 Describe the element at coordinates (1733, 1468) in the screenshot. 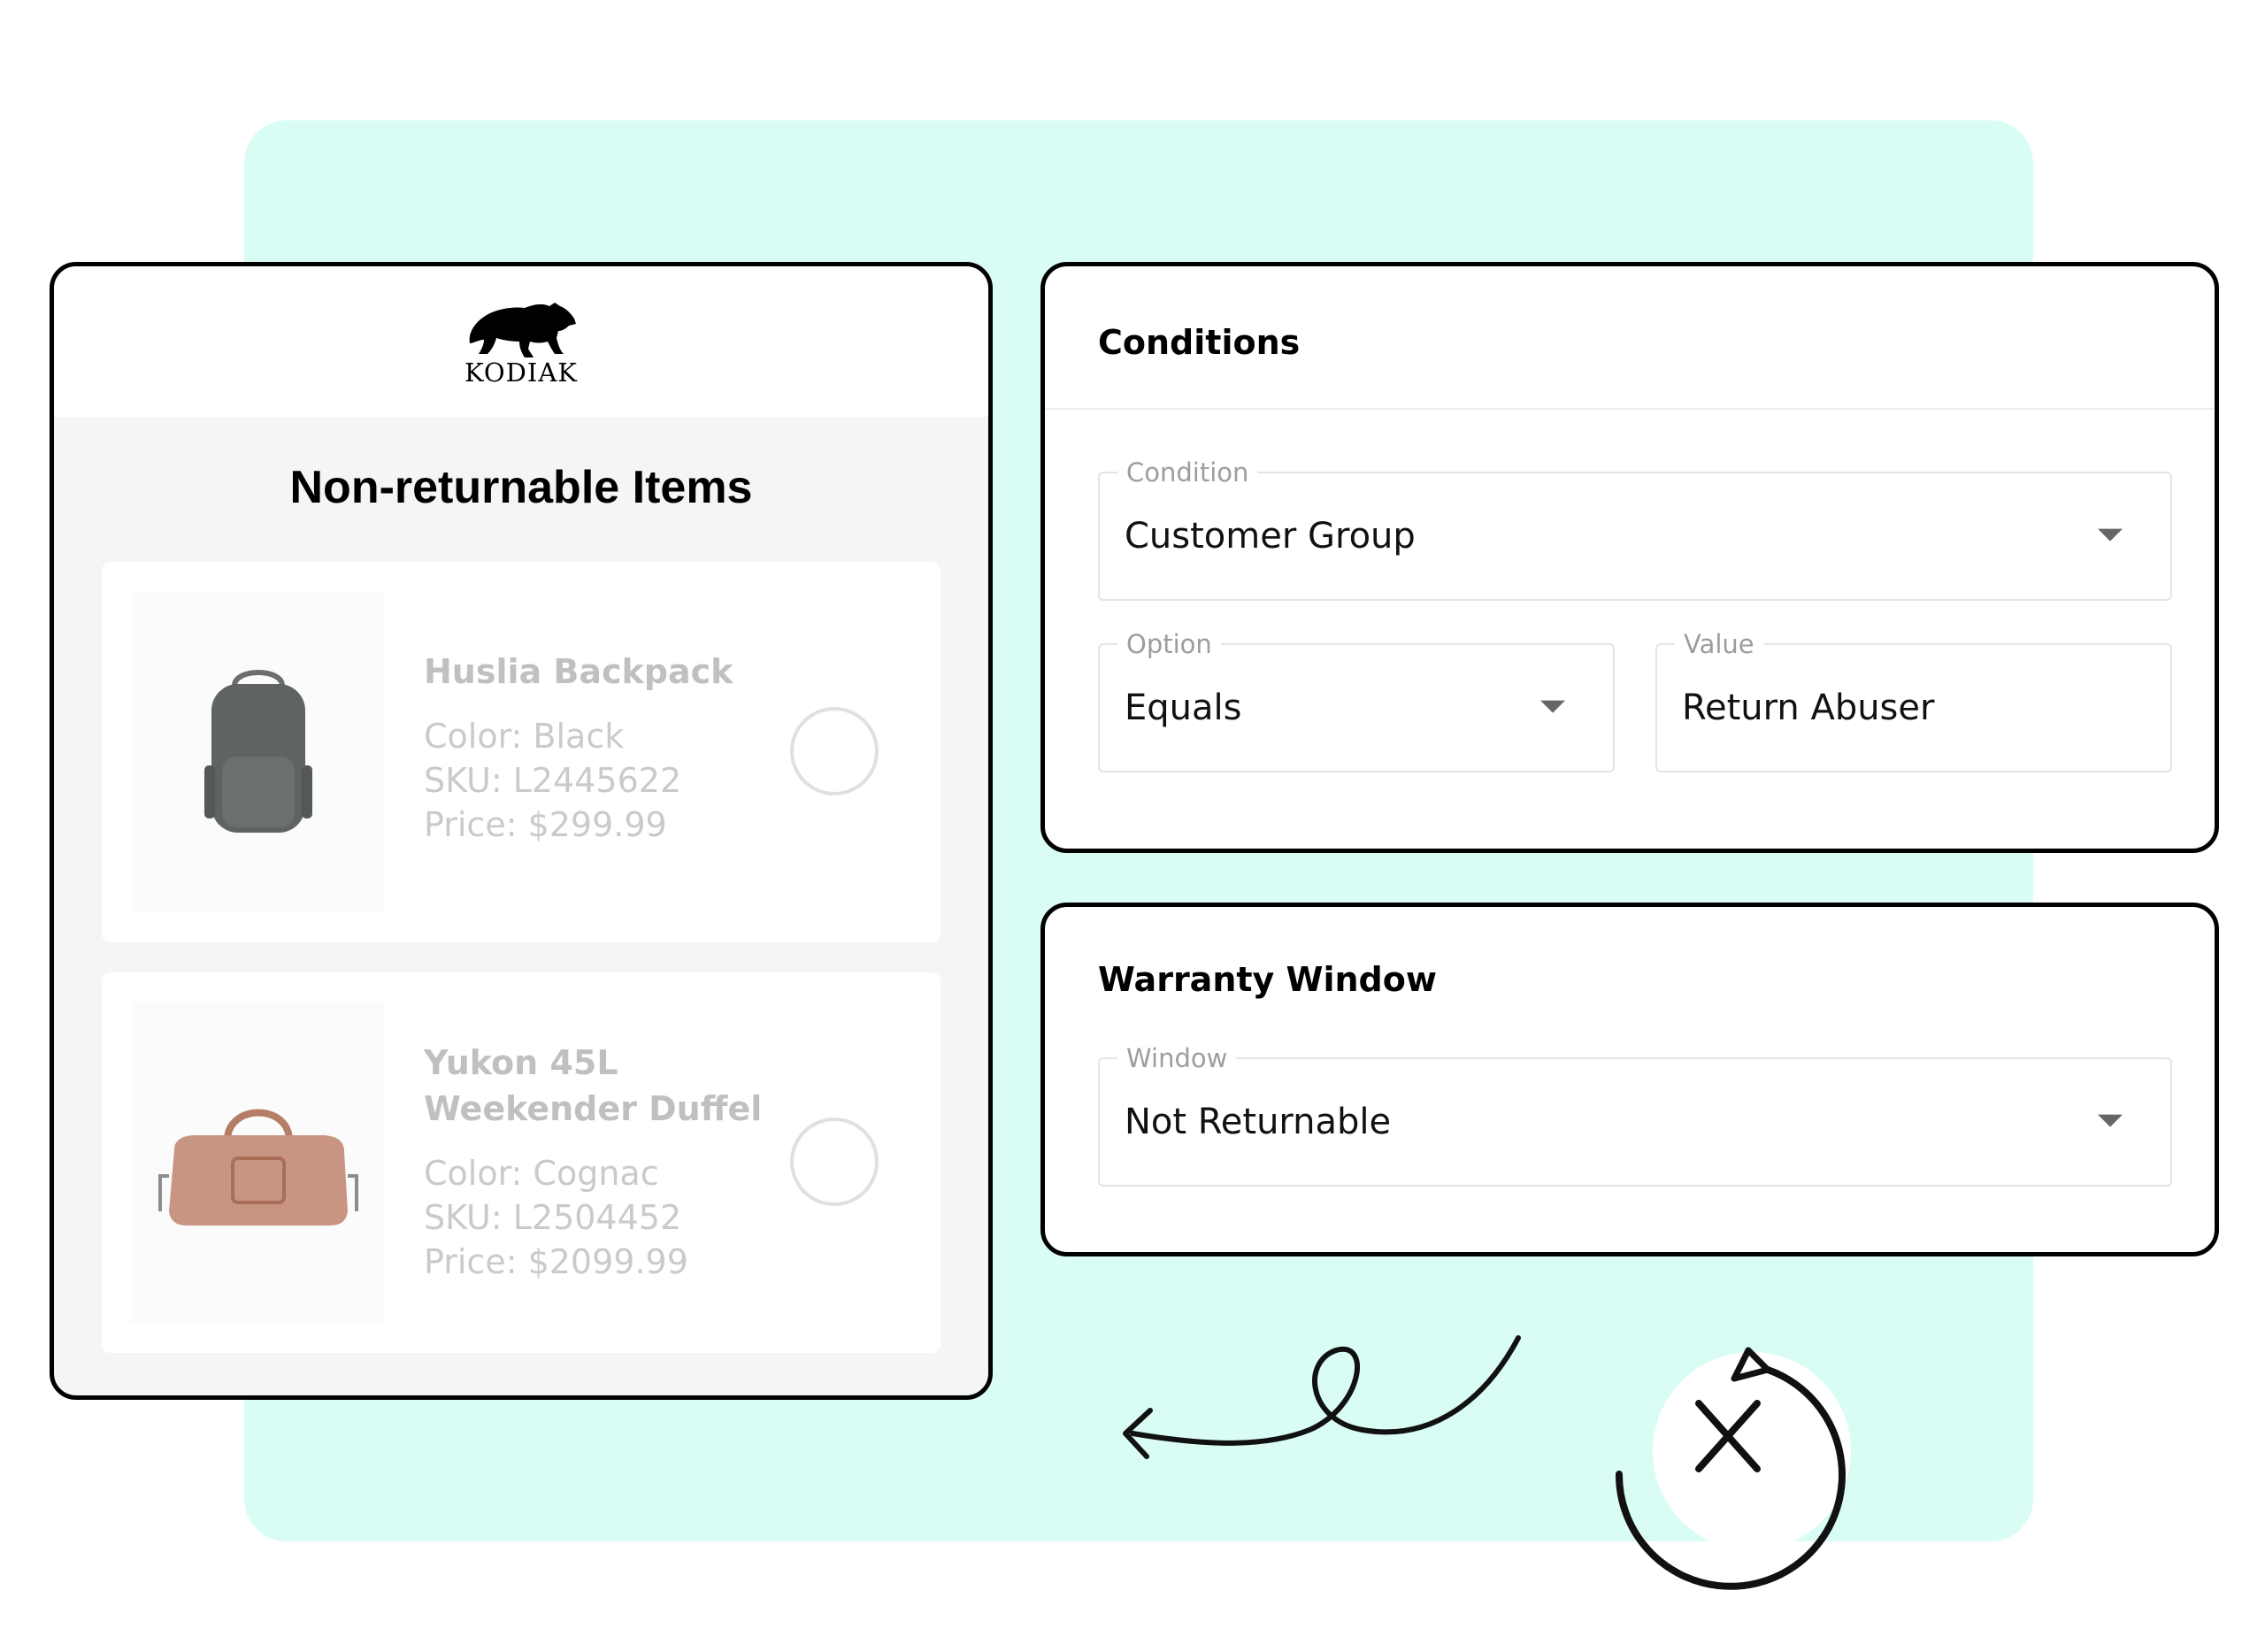

I see `no-return-clock-icon` at that location.